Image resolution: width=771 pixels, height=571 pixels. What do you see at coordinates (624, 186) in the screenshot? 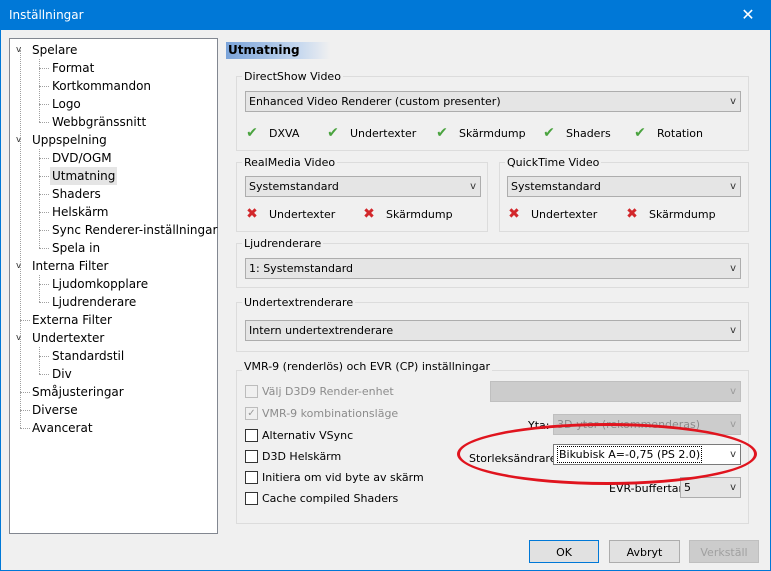
I see `quicktime-renderer-select: Systemstandard v` at bounding box center [624, 186].